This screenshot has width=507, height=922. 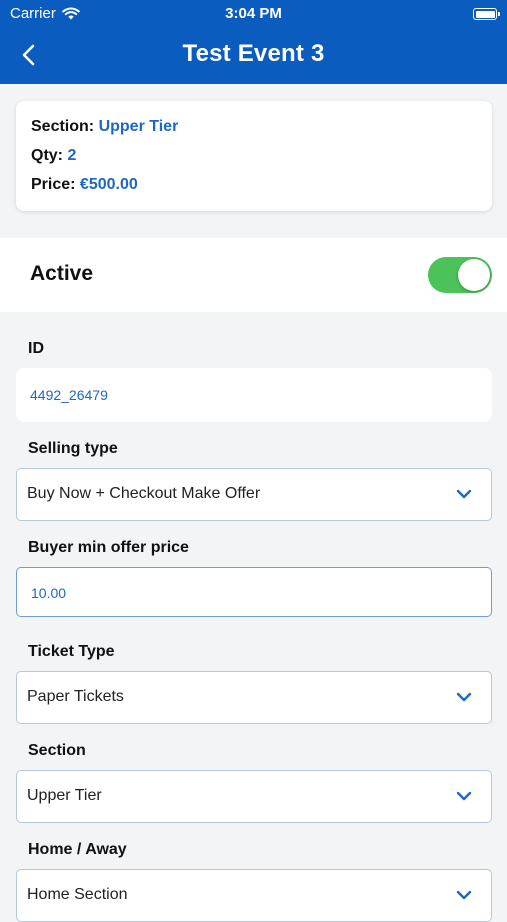 What do you see at coordinates (254, 796) in the screenshot?
I see `section-select: Upper Tier` at bounding box center [254, 796].